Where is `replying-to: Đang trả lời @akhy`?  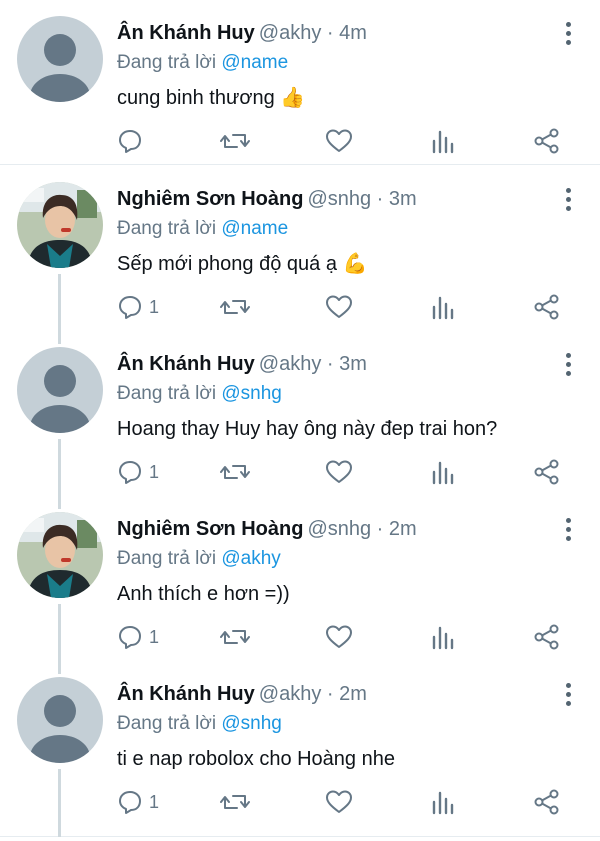
replying-to: Đang trả lời @akhy is located at coordinates (199, 559).